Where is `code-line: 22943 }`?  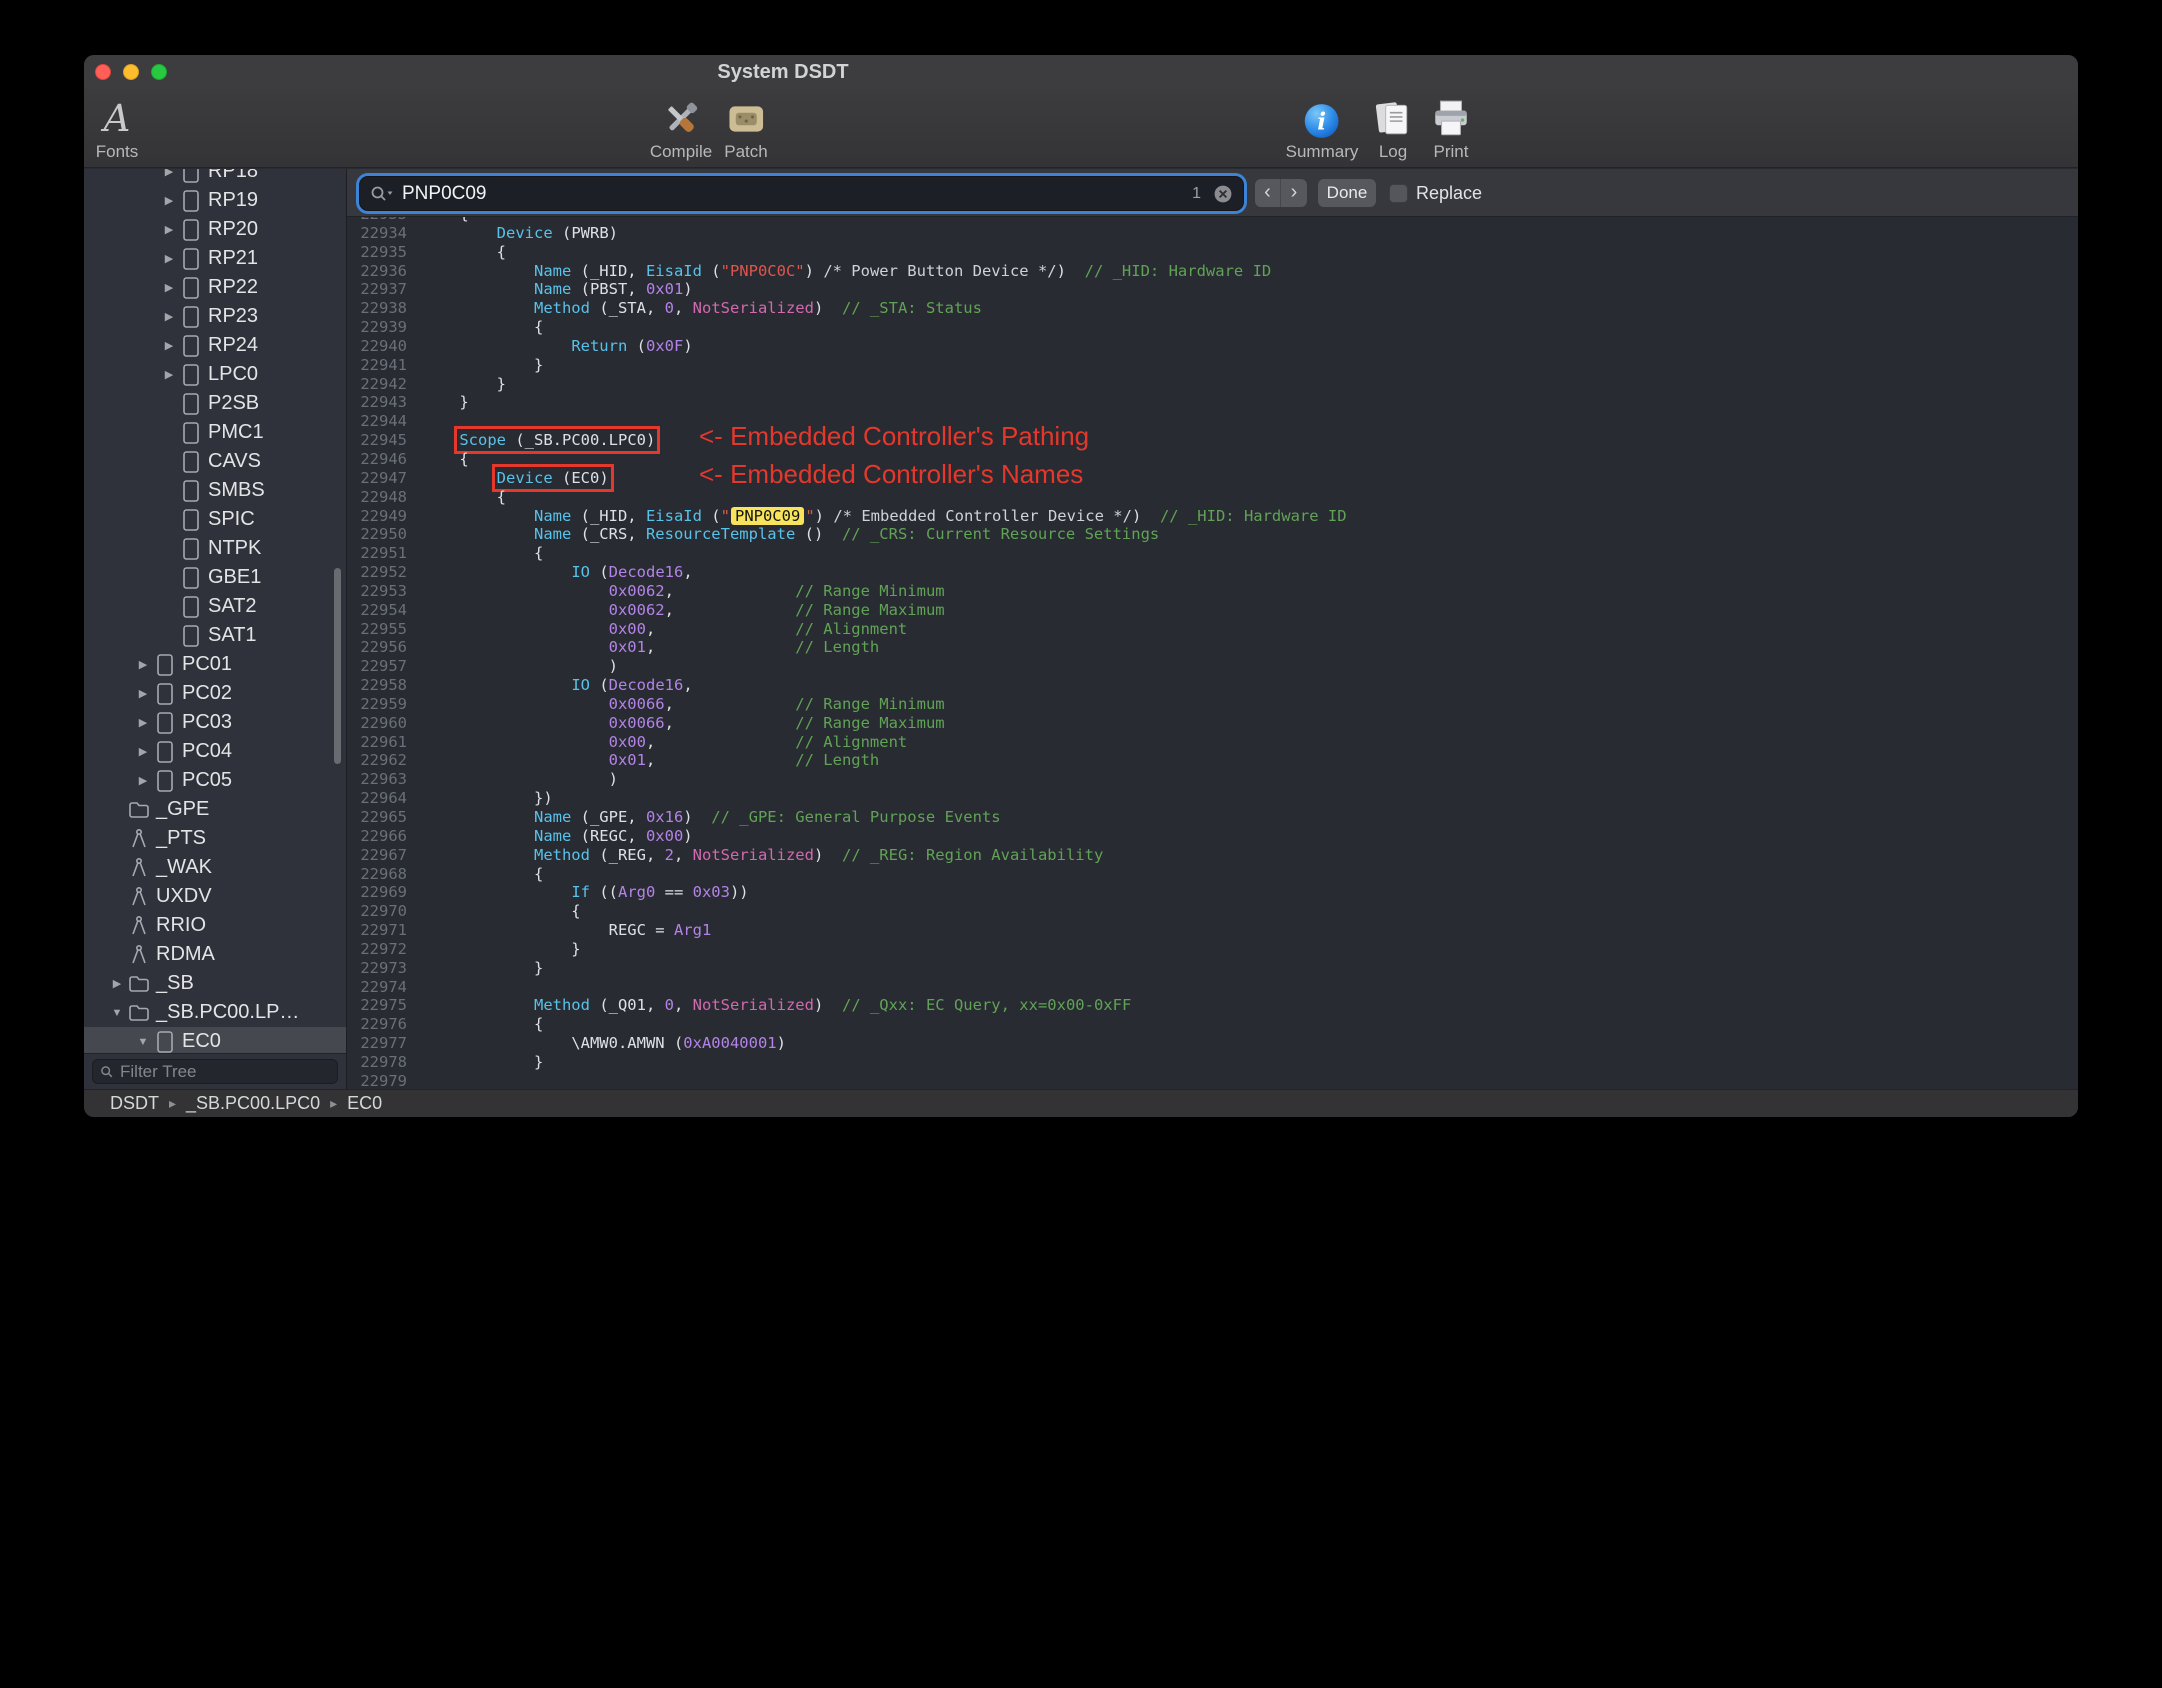
code-line: 22943 } is located at coordinates (1212, 402).